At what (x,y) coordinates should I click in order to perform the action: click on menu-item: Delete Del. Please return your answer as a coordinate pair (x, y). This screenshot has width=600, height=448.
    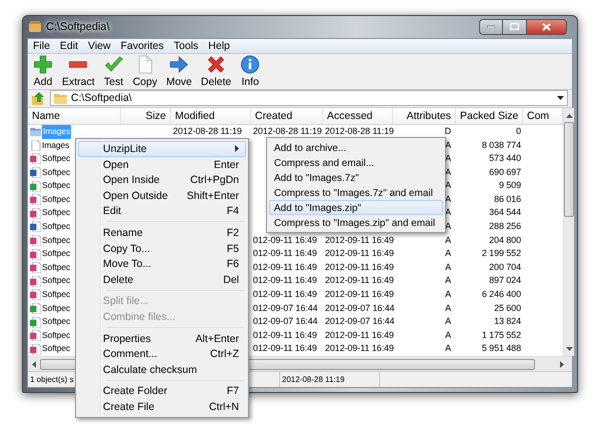
    Looking at the image, I should click on (162, 280).